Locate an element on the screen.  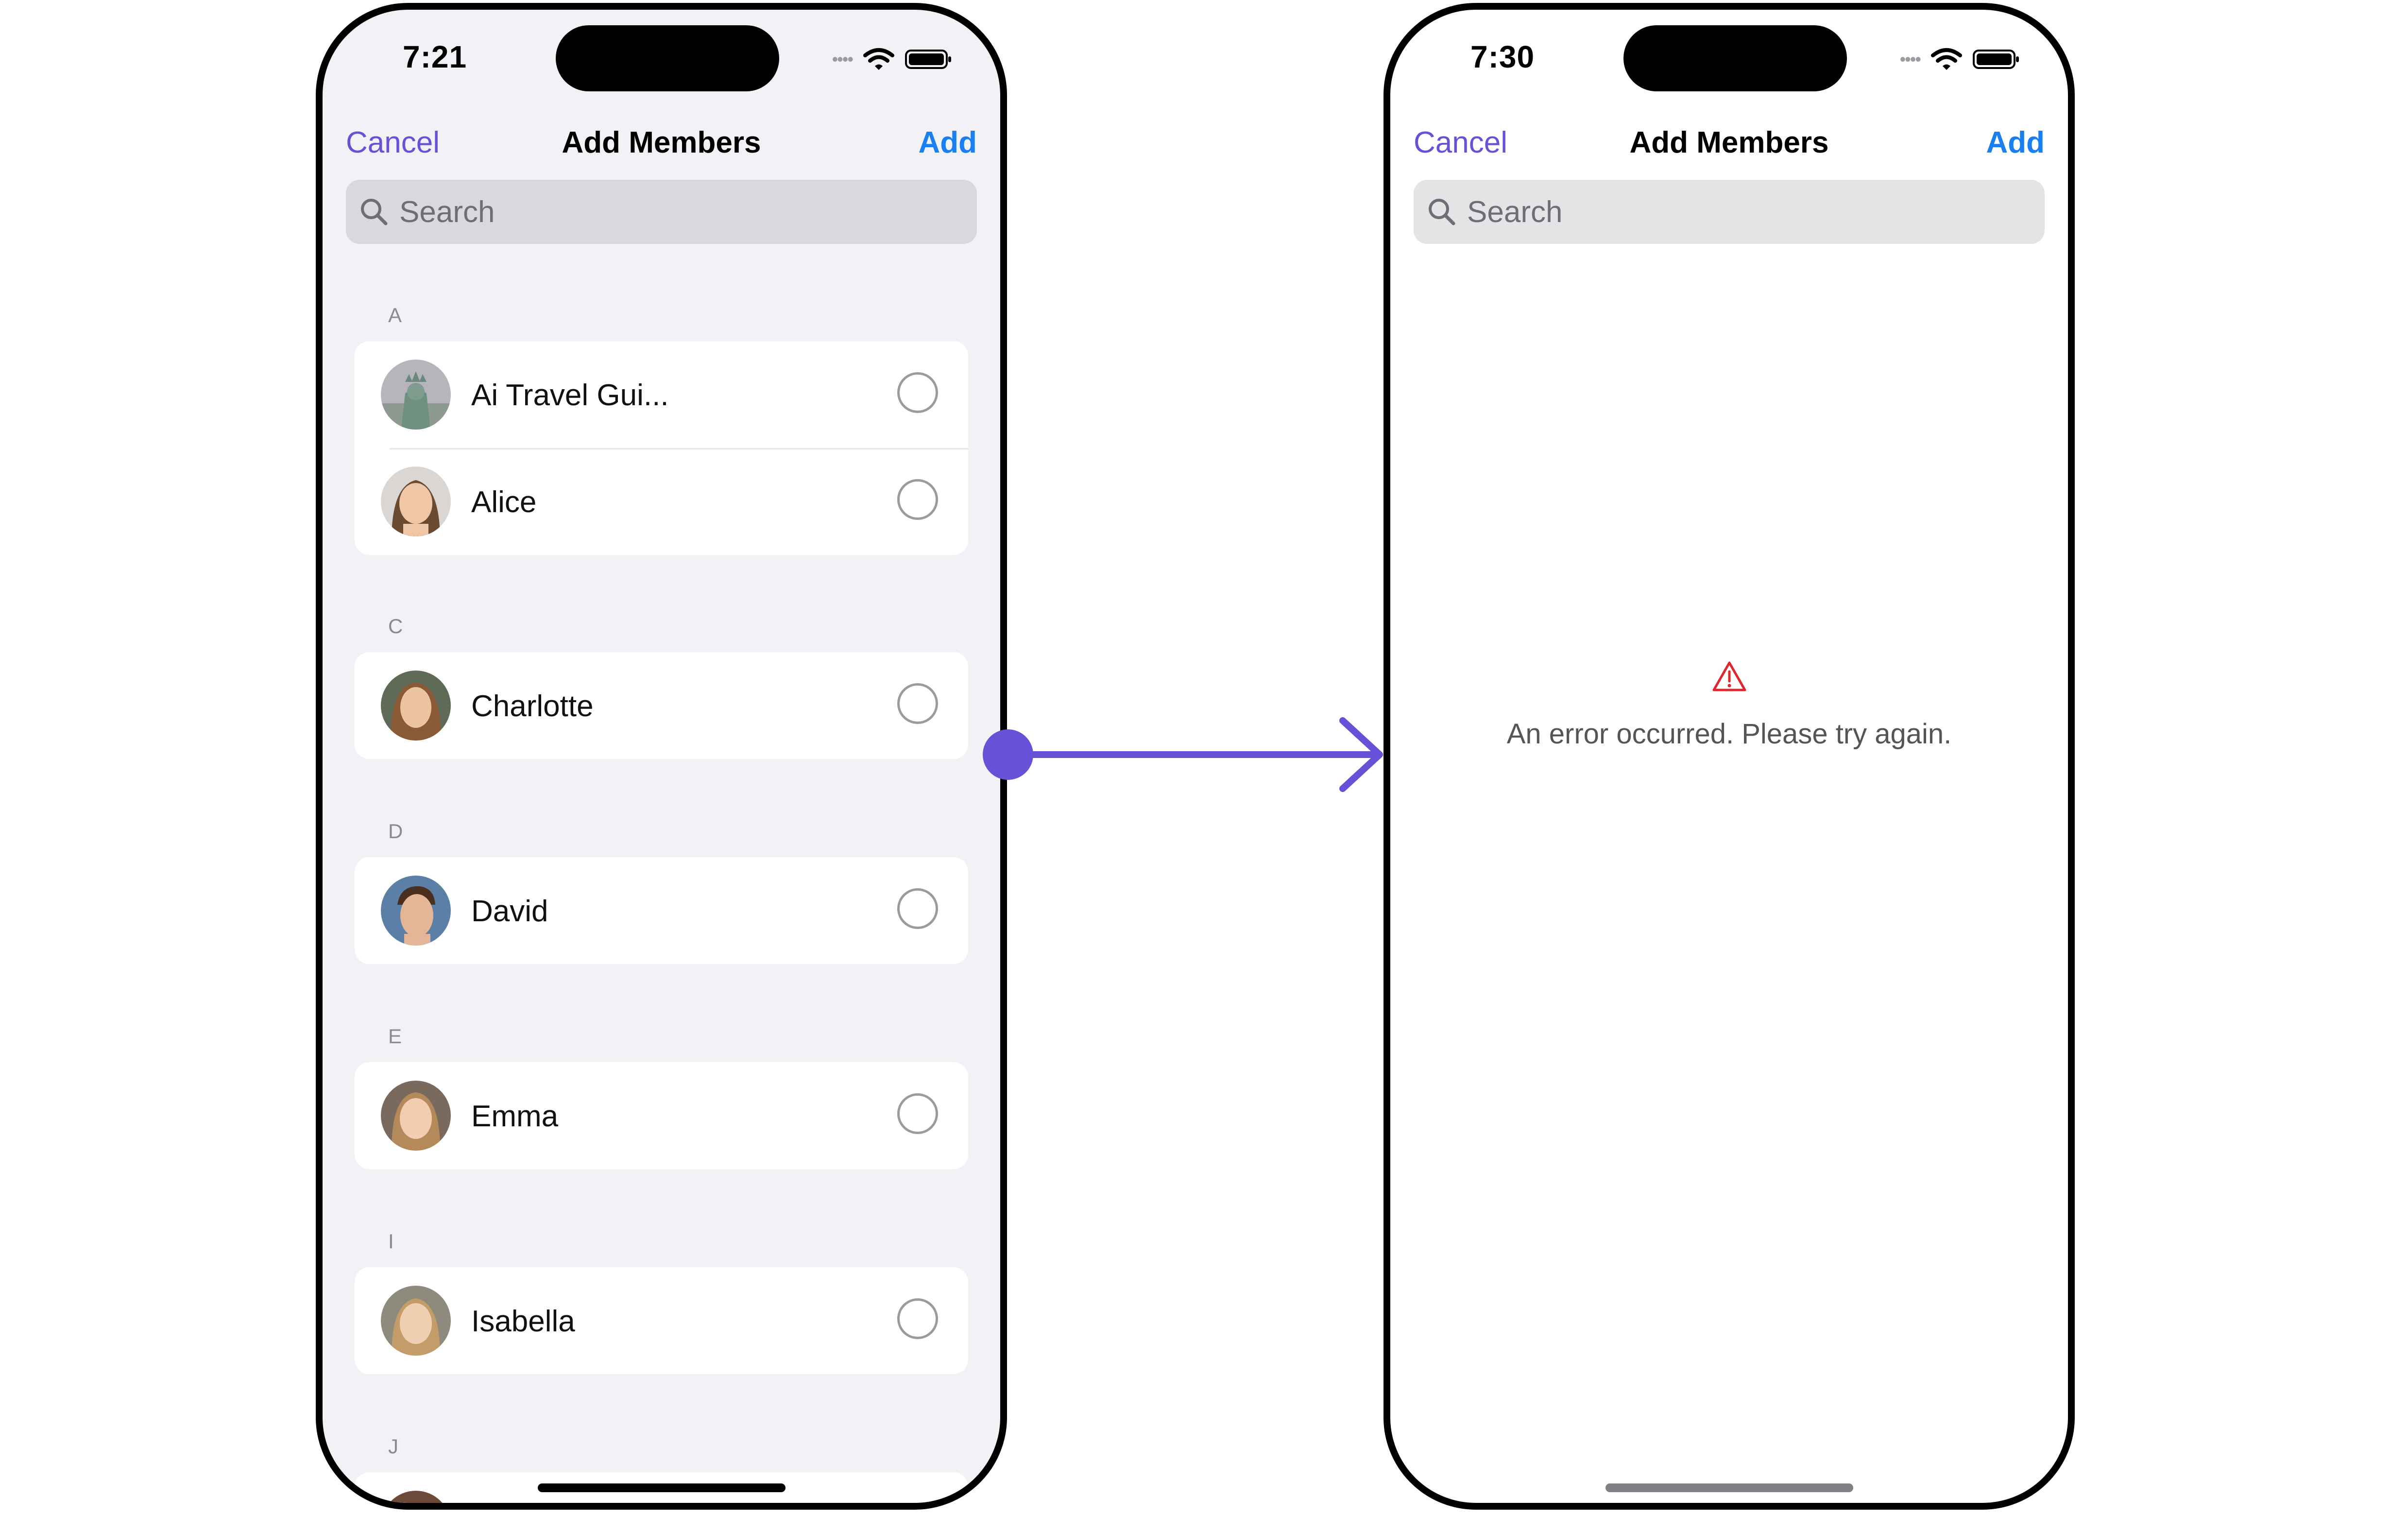
battery-icon is located at coordinates (1996, 60).